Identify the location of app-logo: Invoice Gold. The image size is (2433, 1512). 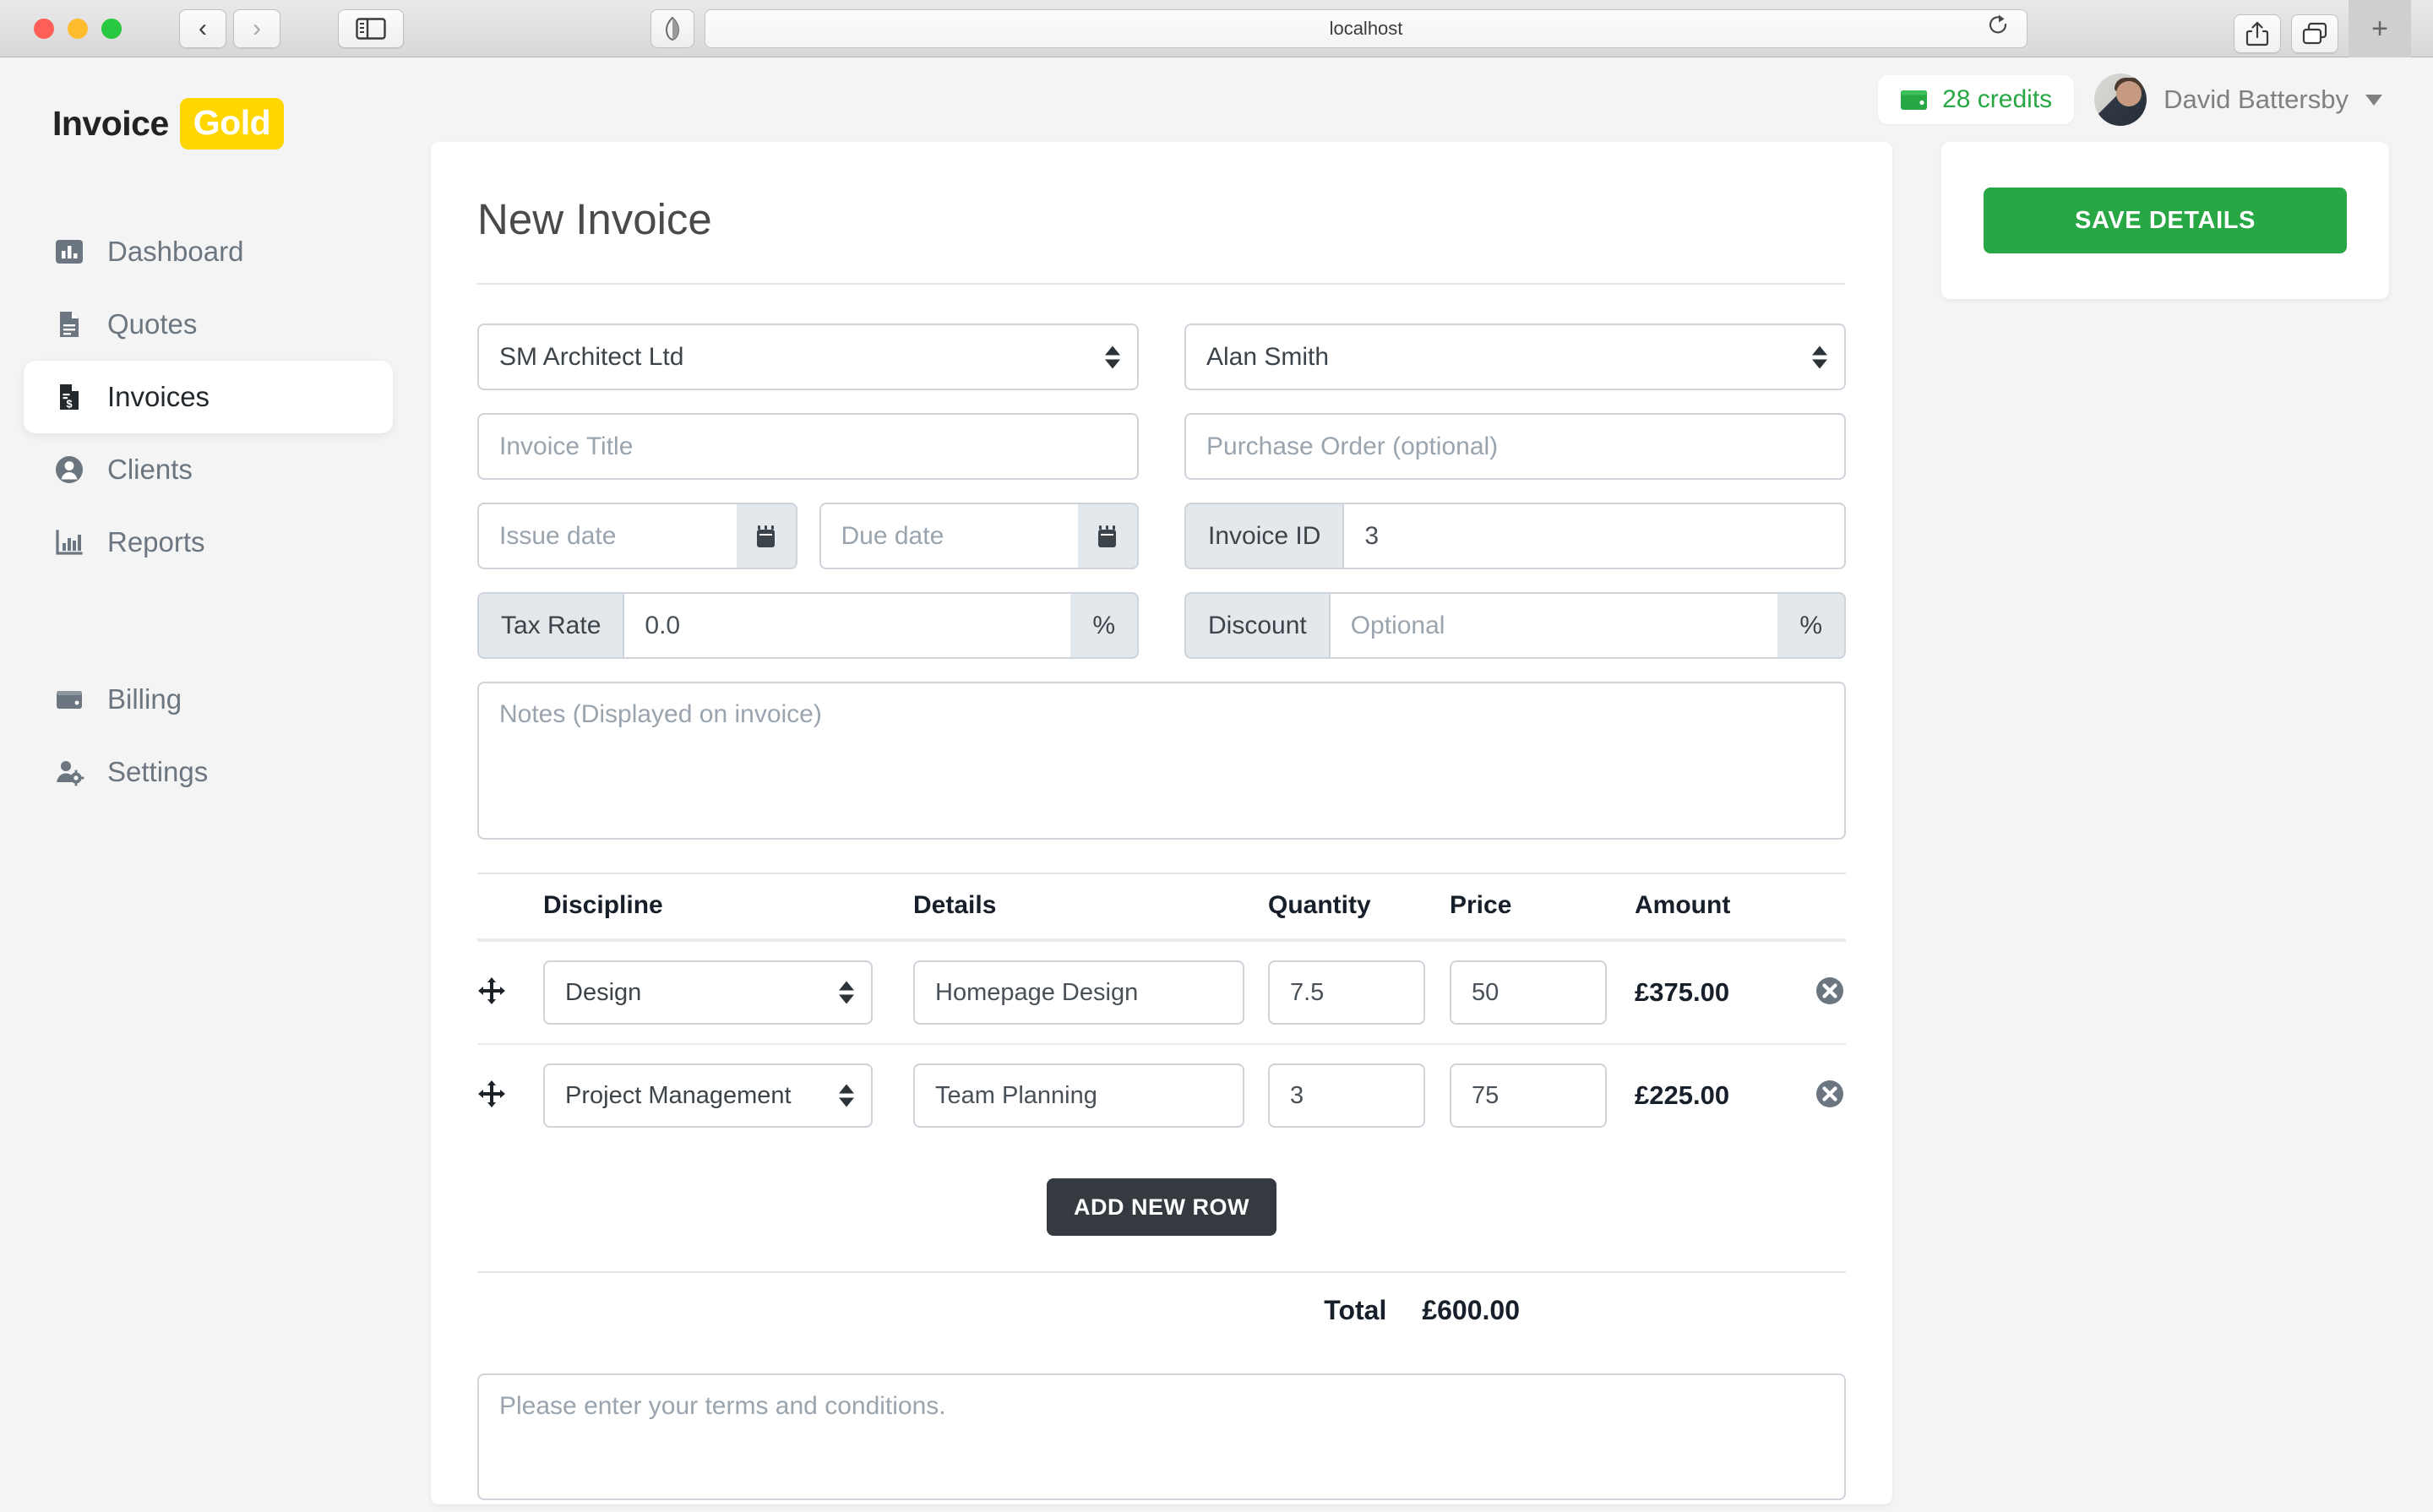
(216, 124).